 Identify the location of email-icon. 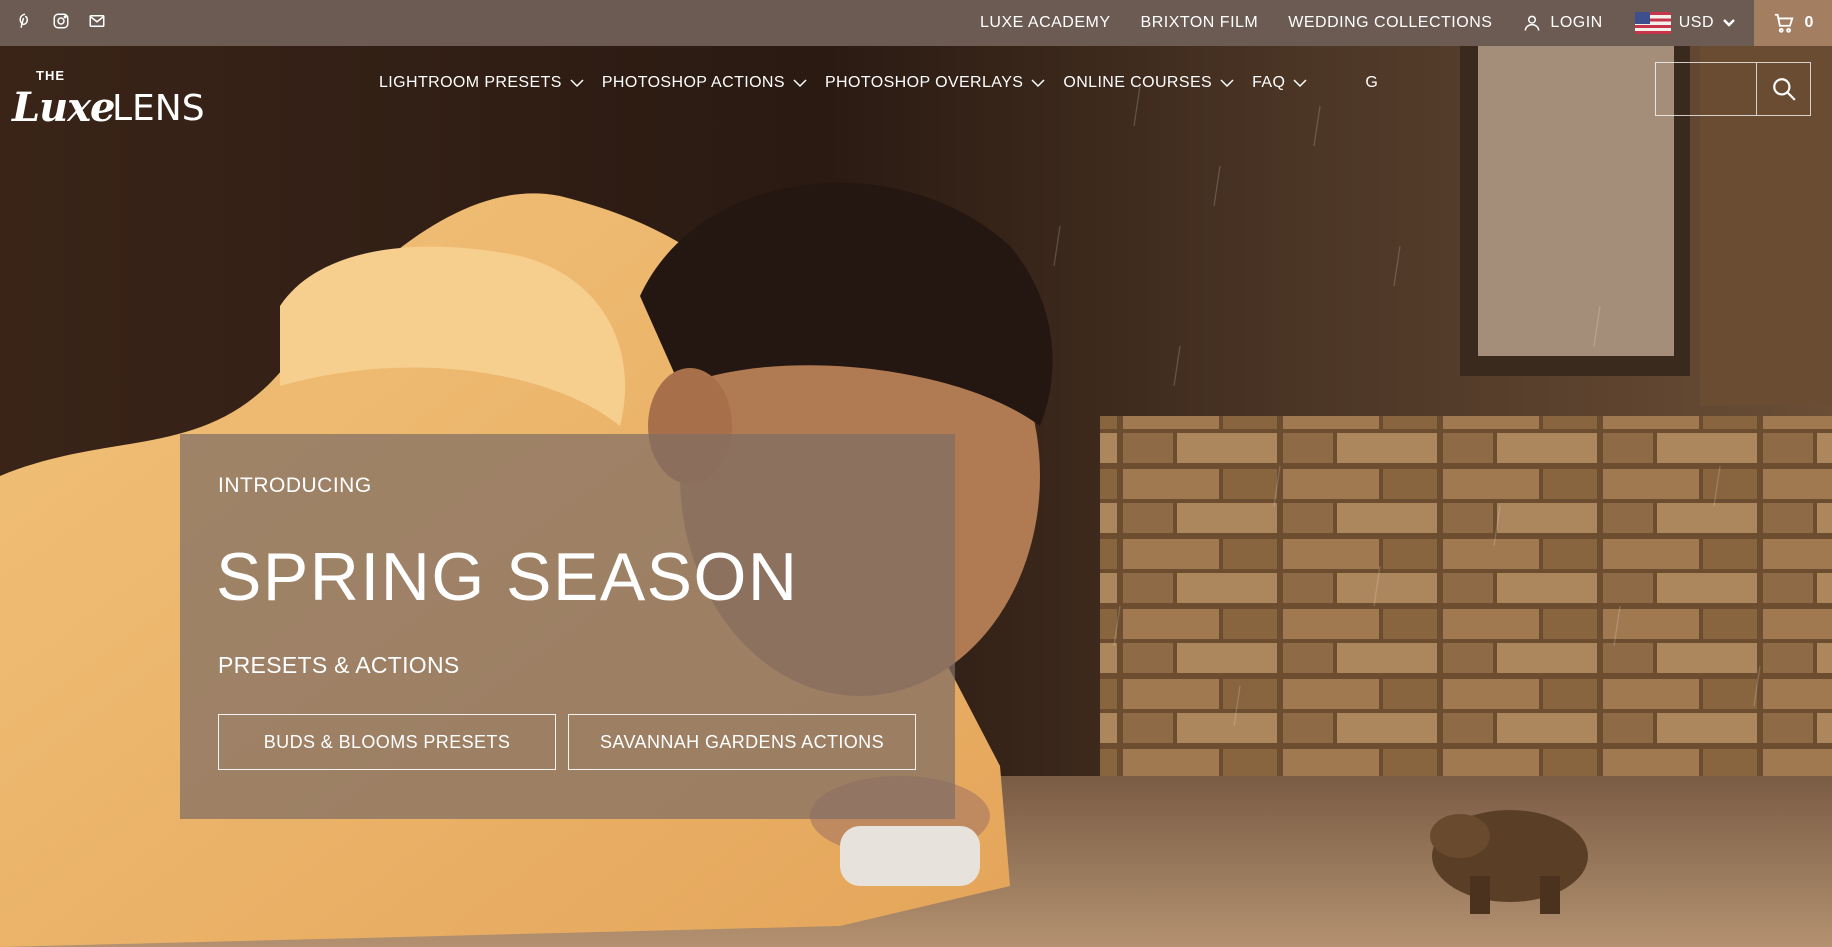
(97, 21).